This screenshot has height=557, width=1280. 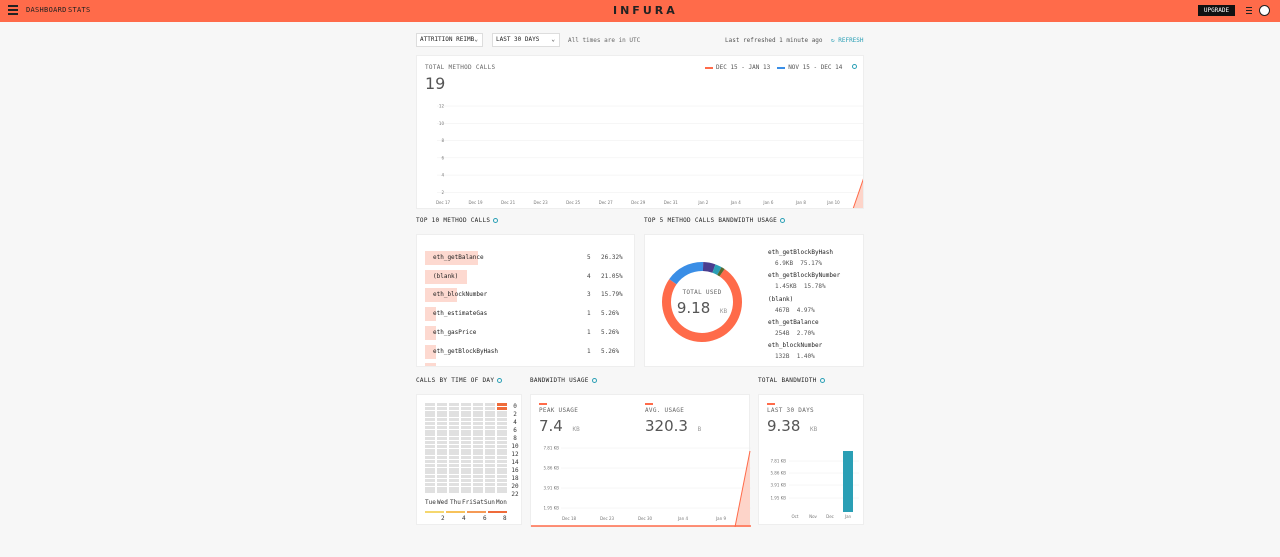 I want to click on method-row: eth_getBlockByNumber 1 5.26%, so click(x=527, y=364).